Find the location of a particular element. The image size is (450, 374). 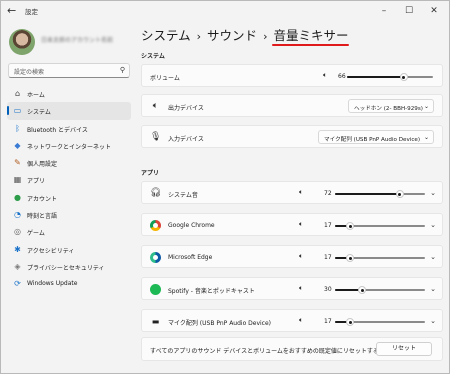

app-volume-row: Microsoft Edge 🔈︎ 17 ⌄ is located at coordinates (292, 256).